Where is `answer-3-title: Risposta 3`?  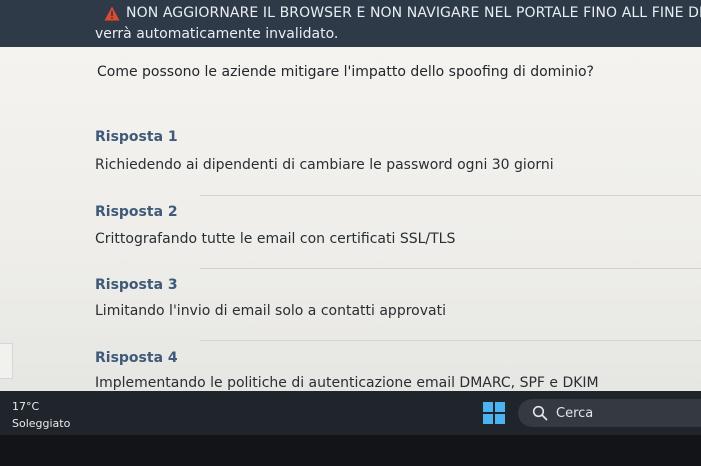 answer-3-title: Risposta 3 is located at coordinates (136, 285).